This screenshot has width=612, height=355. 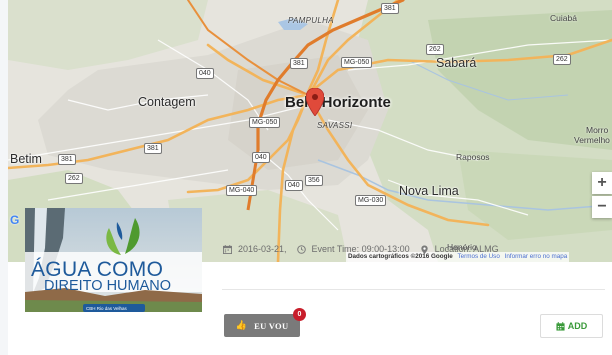 What do you see at coordinates (478, 256) in the screenshot?
I see `map-terms-link: Termos de Uso` at bounding box center [478, 256].